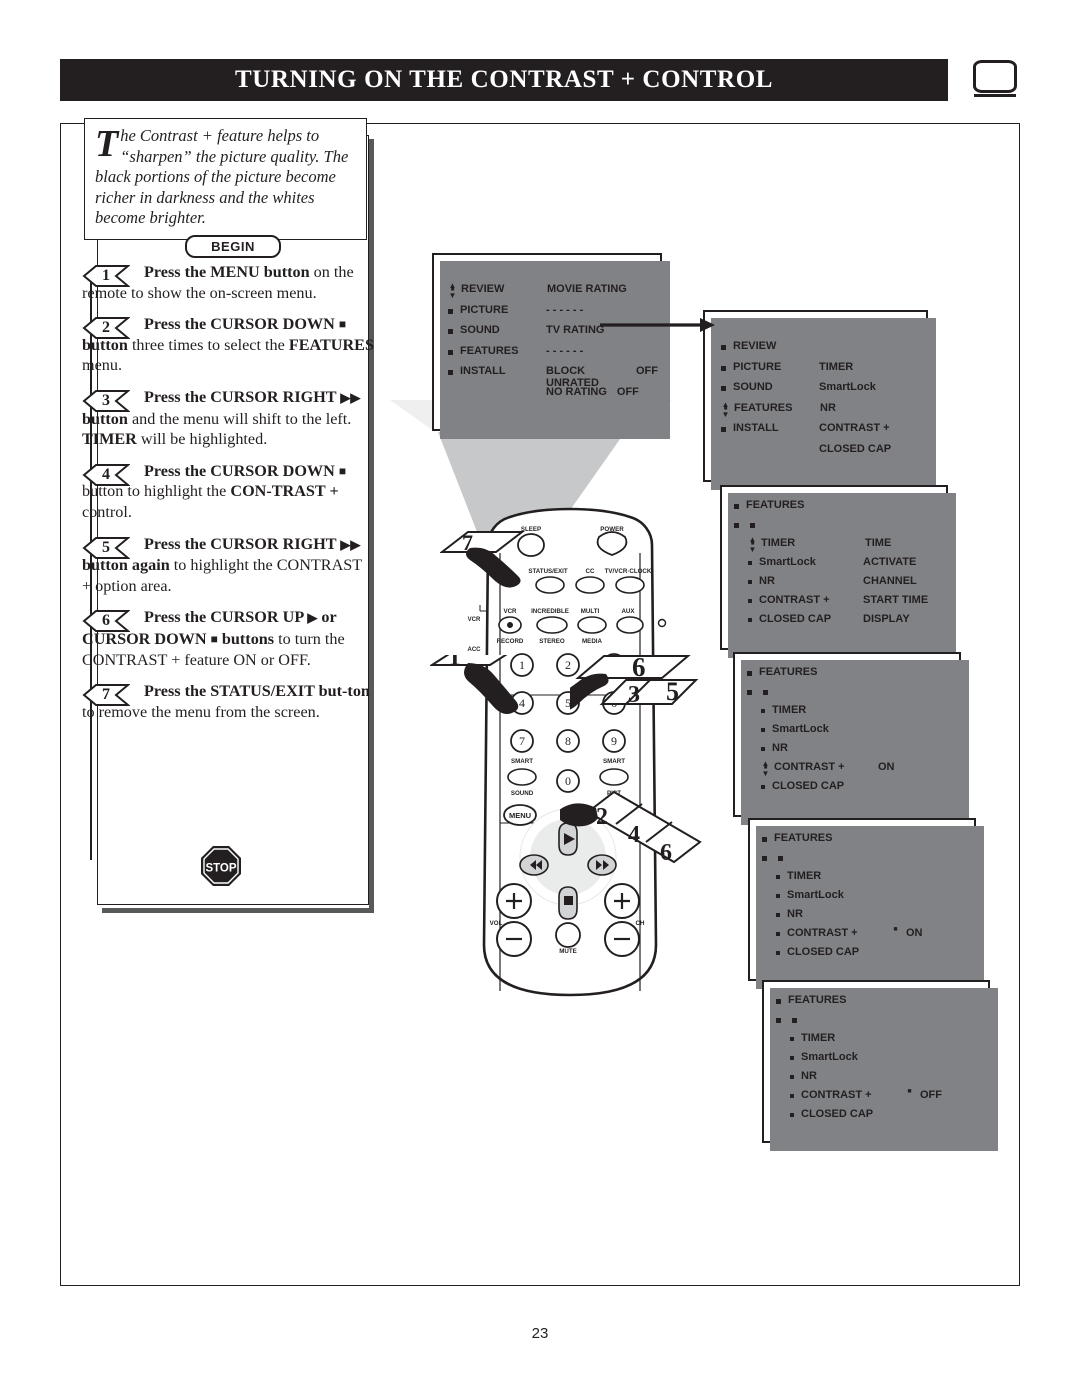  Describe the element at coordinates (475, 650) in the screenshot. I see `svg-text: ACC` at that location.